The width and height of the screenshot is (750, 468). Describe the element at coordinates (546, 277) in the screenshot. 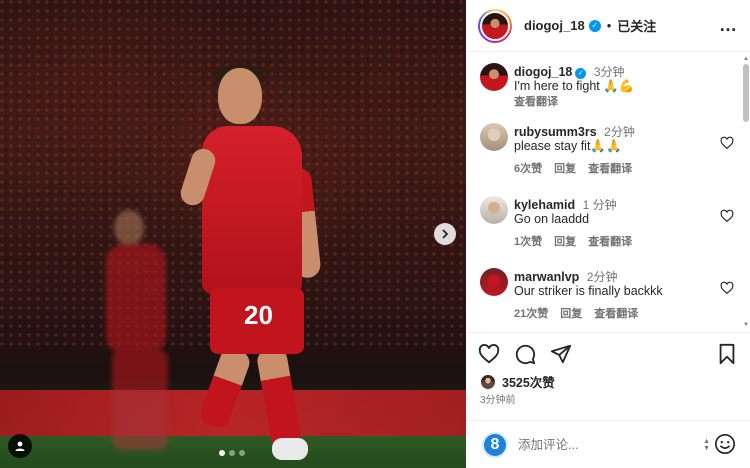

I see `comment-username: marwanlvp` at that location.